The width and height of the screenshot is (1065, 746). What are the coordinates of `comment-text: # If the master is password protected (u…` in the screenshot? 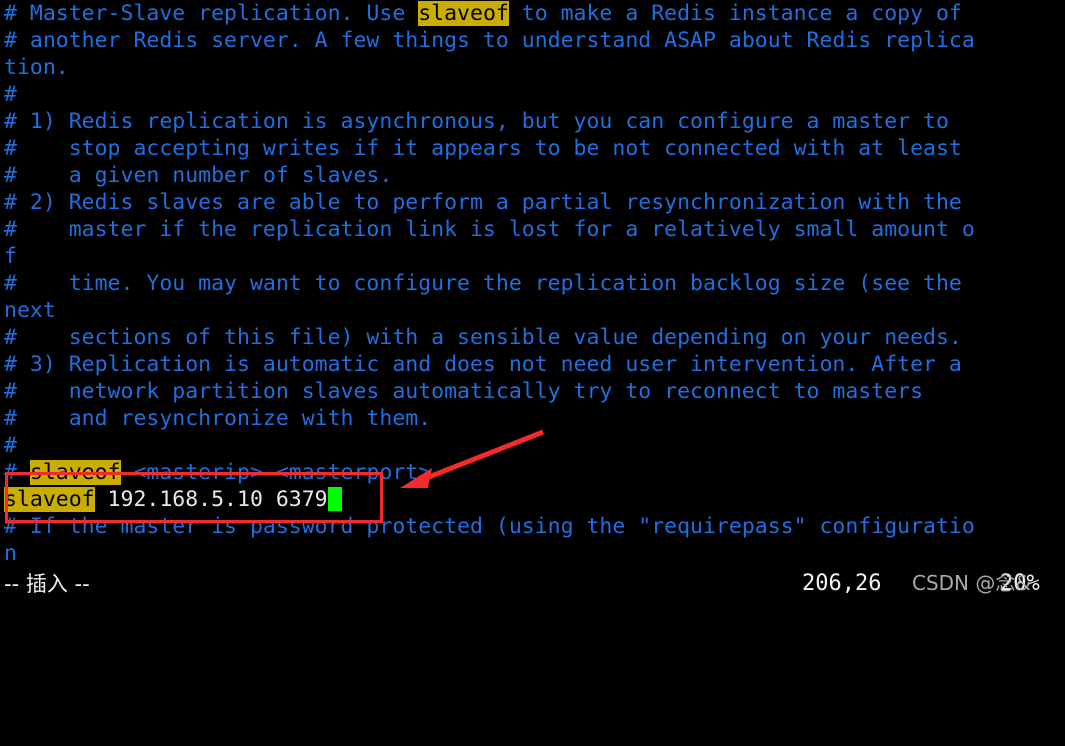 It's located at (489, 526).